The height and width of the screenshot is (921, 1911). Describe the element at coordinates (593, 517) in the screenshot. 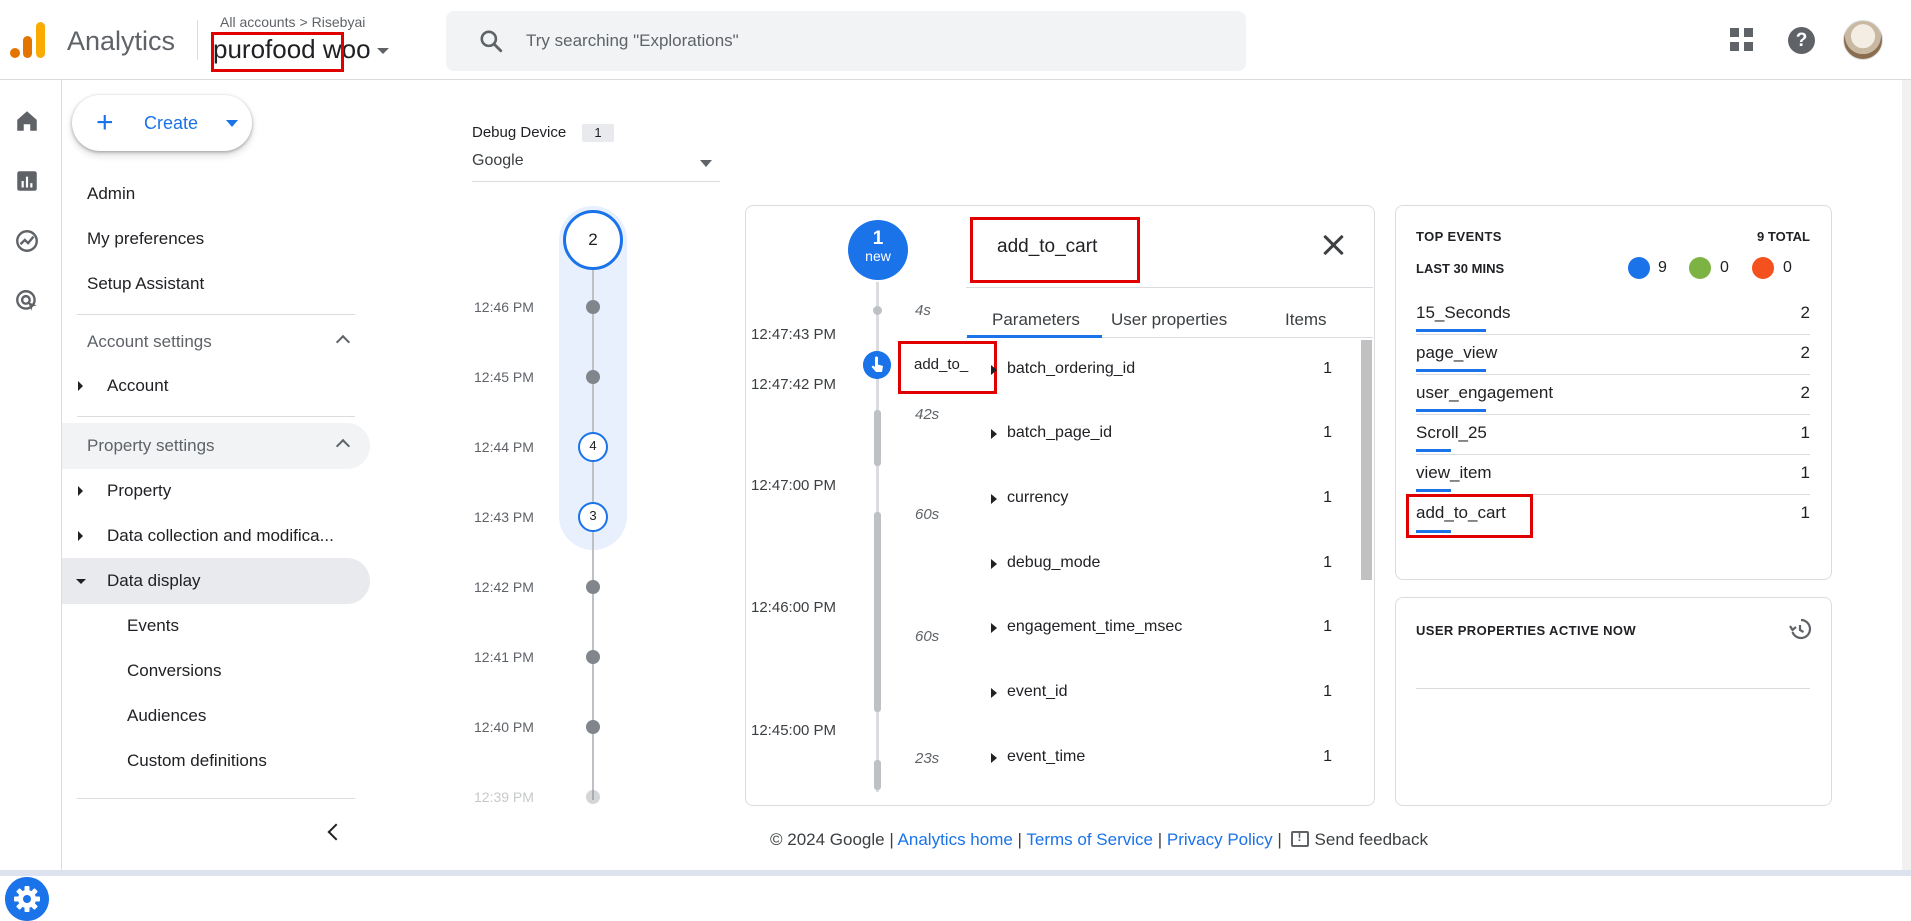

I see `minute-count-badge: 3` at that location.